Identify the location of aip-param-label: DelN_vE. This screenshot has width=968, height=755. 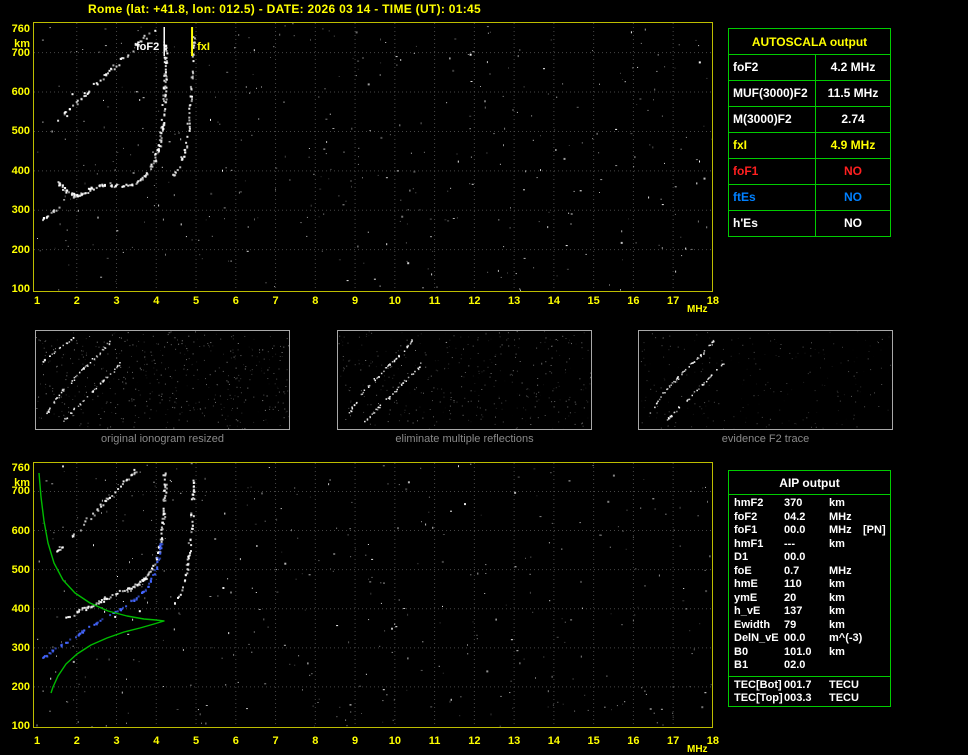
(756, 638).